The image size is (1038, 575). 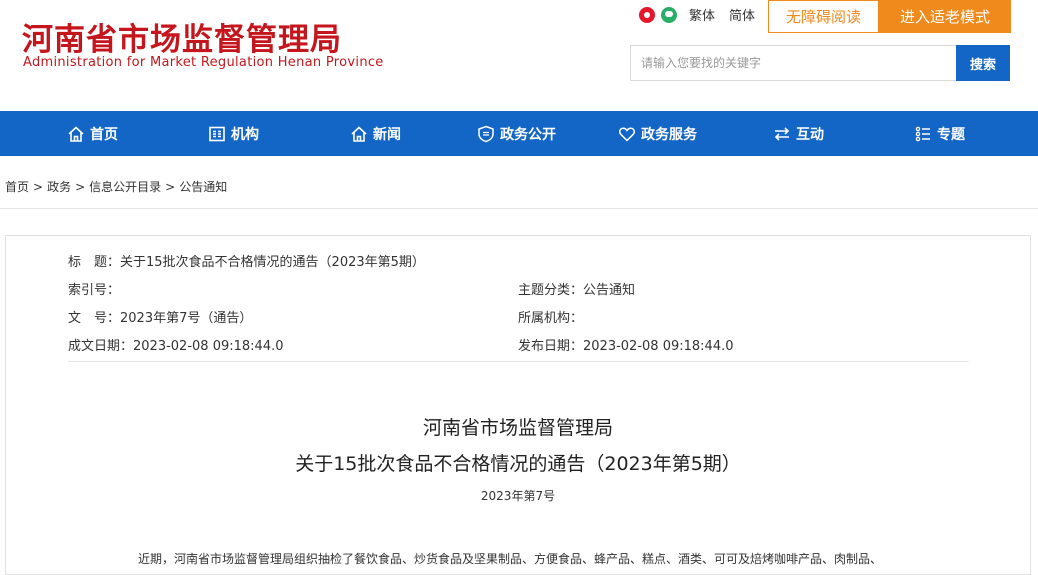 I want to click on nav-item-gov-open: 政务公开, so click(x=516, y=133).